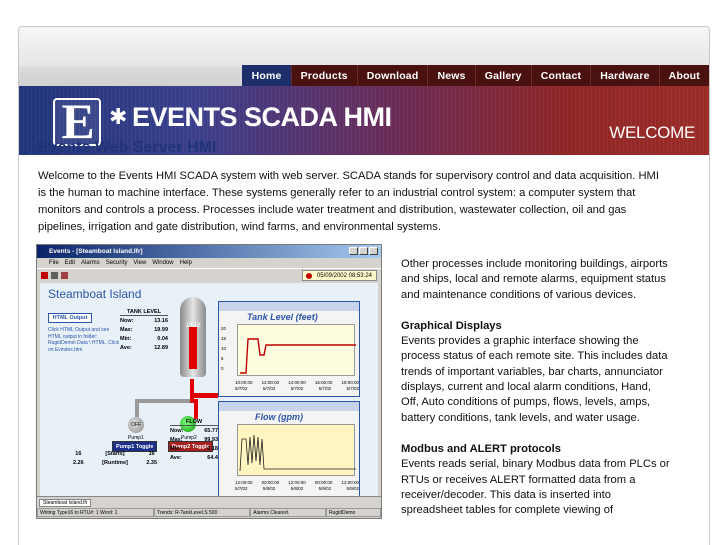 This screenshot has height=545, width=727. Describe the element at coordinates (204, 395) in the screenshot. I see `pipe-red` at that location.